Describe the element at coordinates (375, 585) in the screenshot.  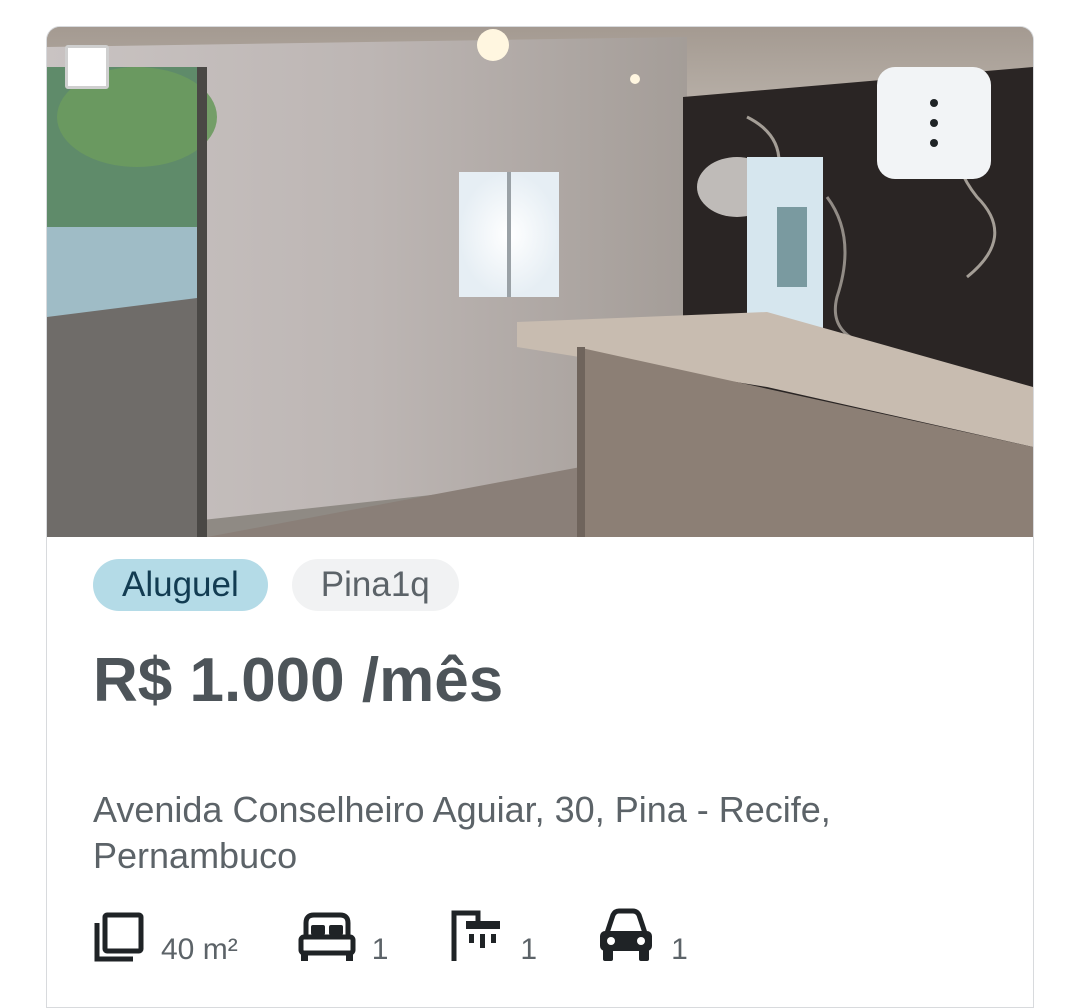
I see `listing-code-badge: Pina1q` at that location.